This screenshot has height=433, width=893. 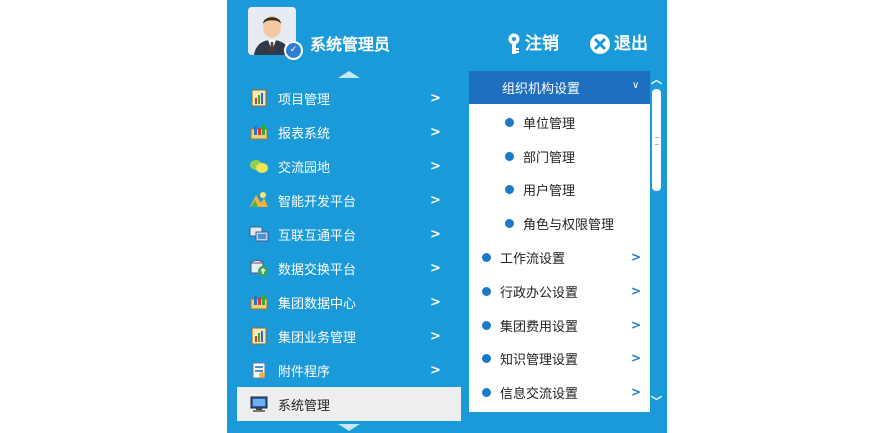 What do you see at coordinates (447, 35) in the screenshot?
I see `header: ✓ 系统管理员 注销 退出` at bounding box center [447, 35].